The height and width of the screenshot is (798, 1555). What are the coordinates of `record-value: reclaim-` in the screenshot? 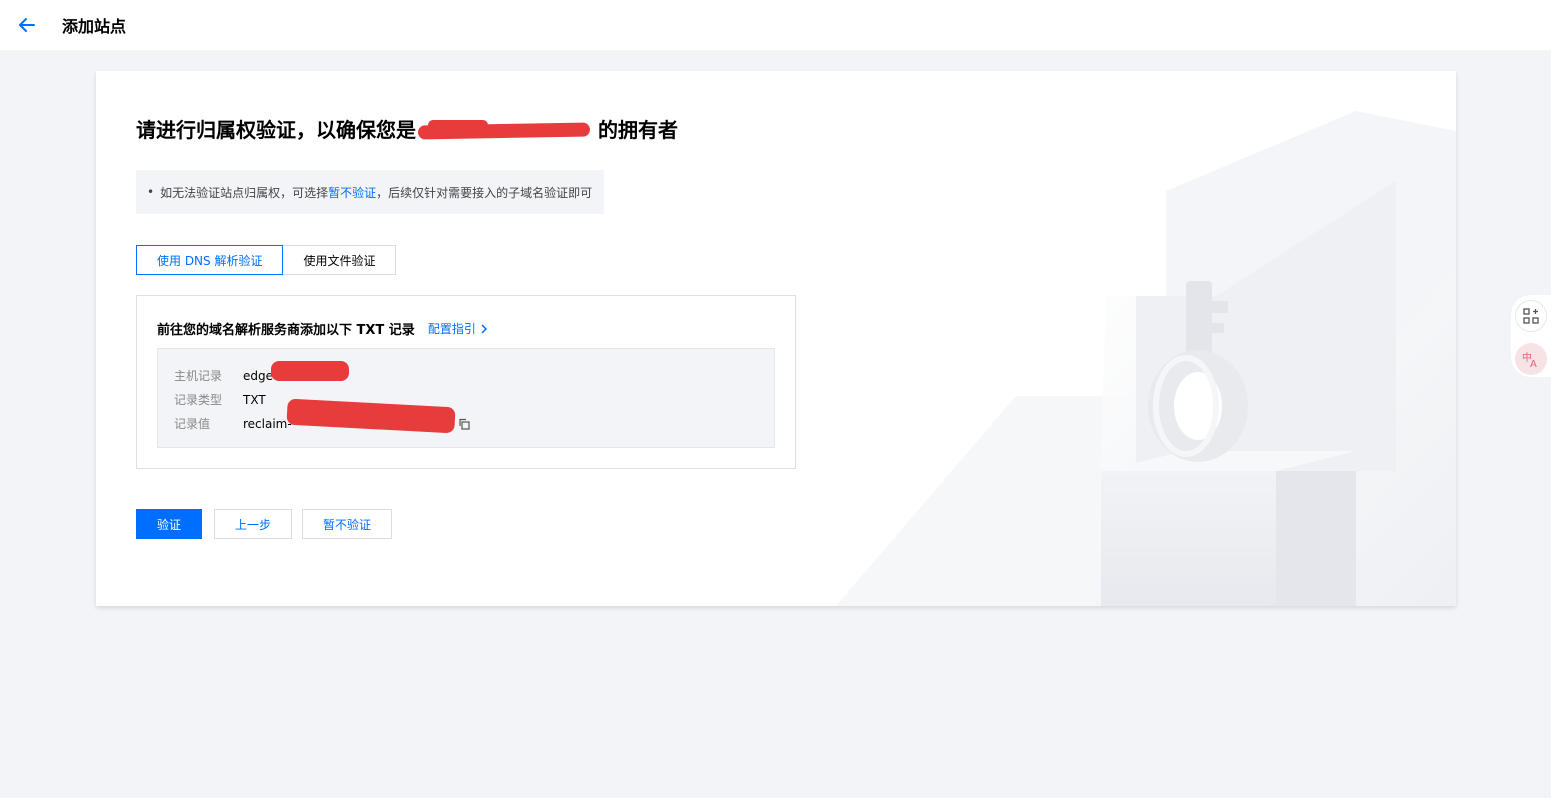 It's located at (356, 416).